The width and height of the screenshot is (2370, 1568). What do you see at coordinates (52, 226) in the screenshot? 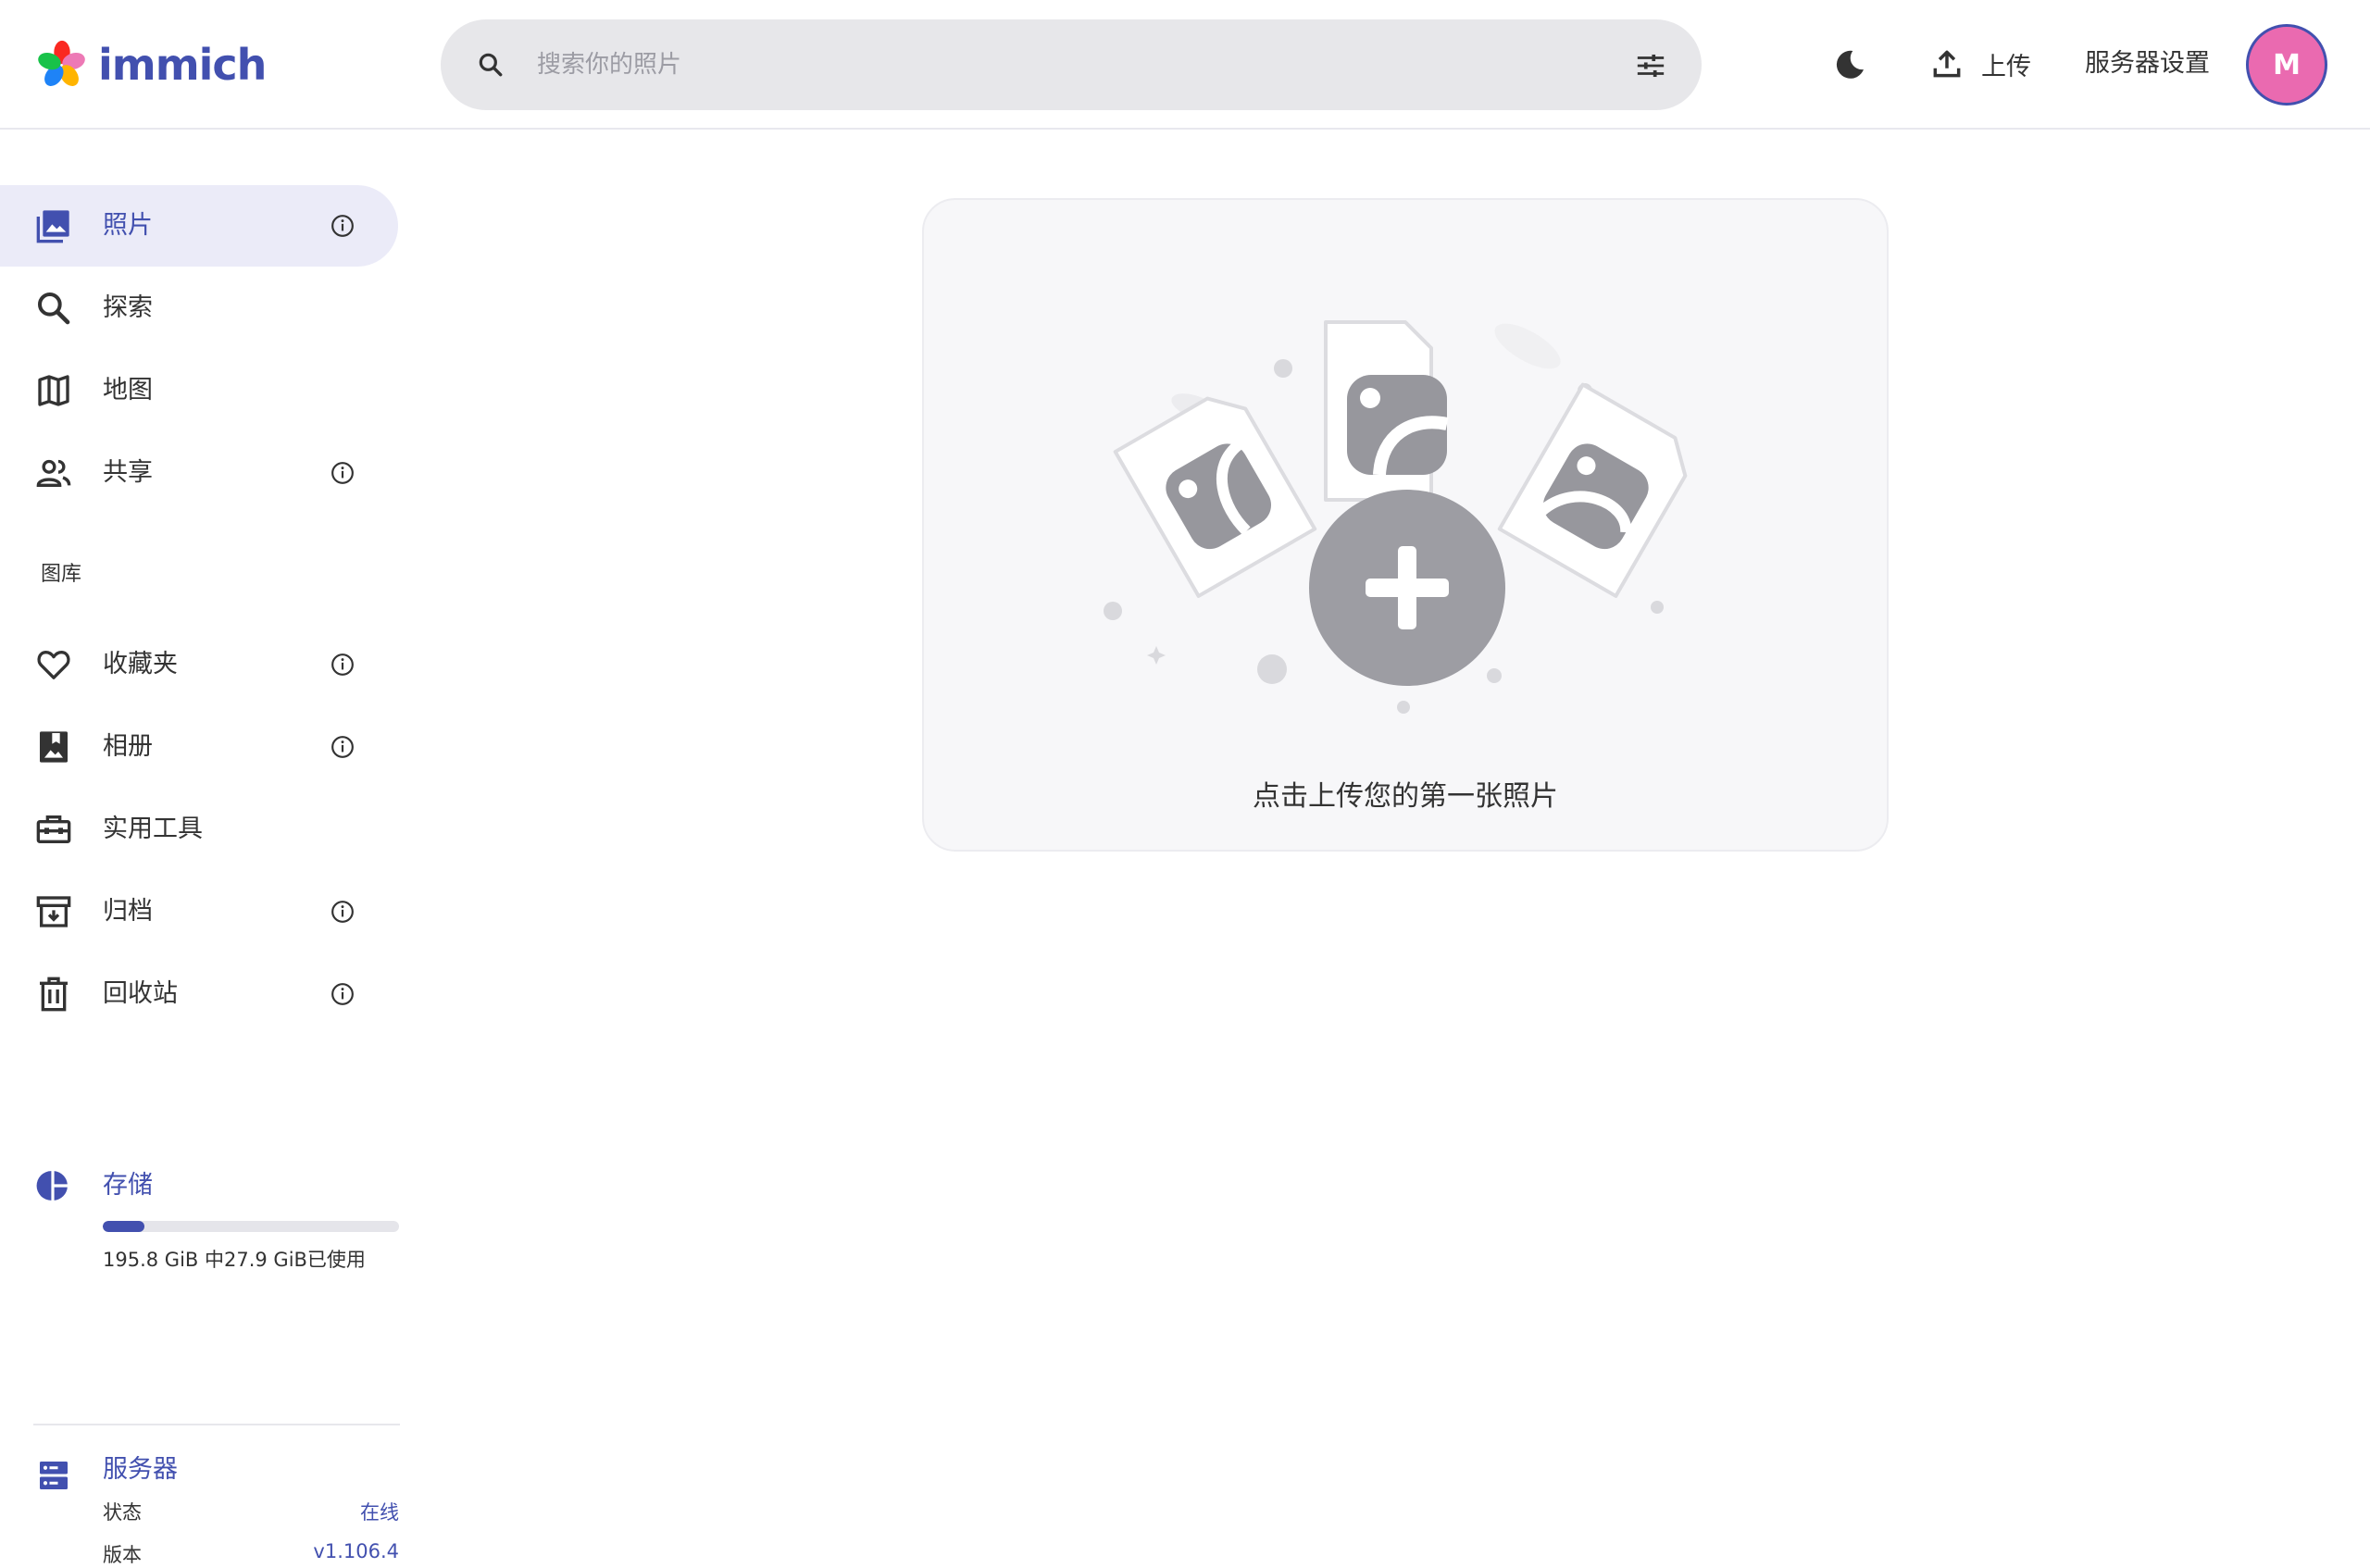
I see `photos-icon` at bounding box center [52, 226].